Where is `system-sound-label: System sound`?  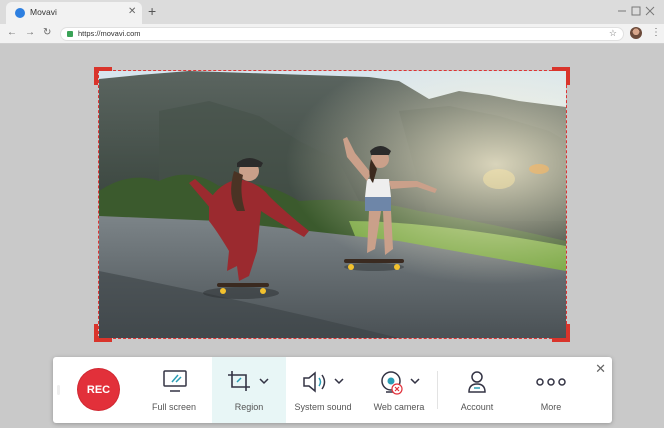
system-sound-label: System sound is located at coordinates (323, 407).